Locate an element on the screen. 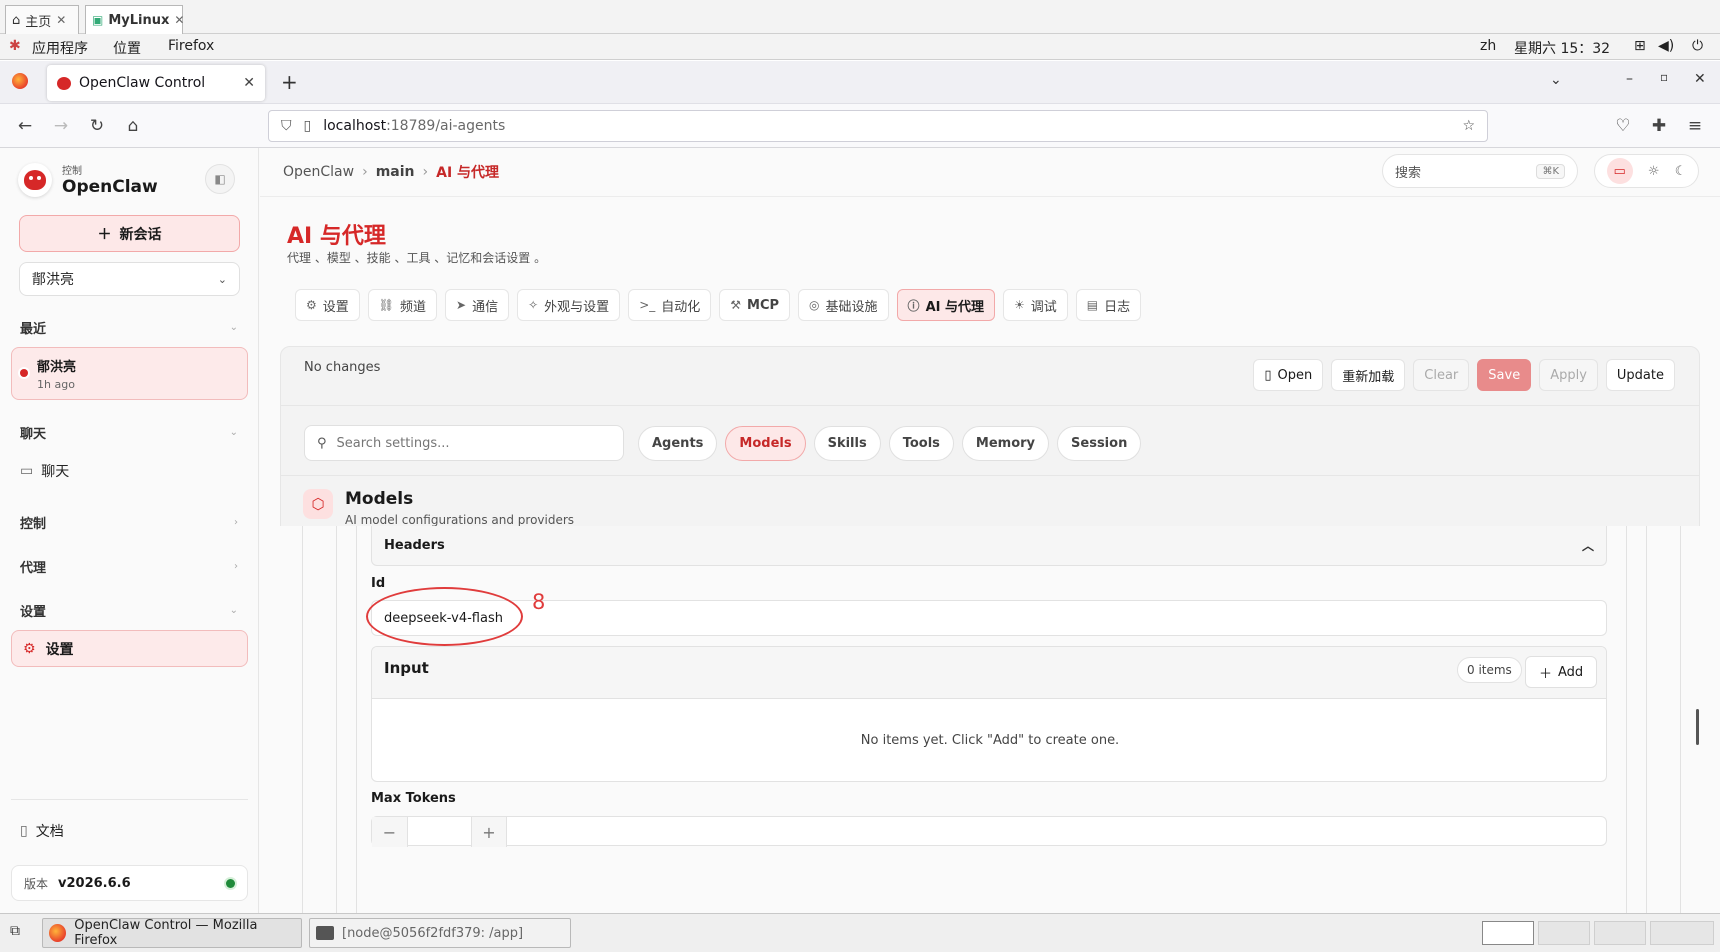 This screenshot has height=952, width=1720. max-tokens-stepper: − + is located at coordinates (989, 831).